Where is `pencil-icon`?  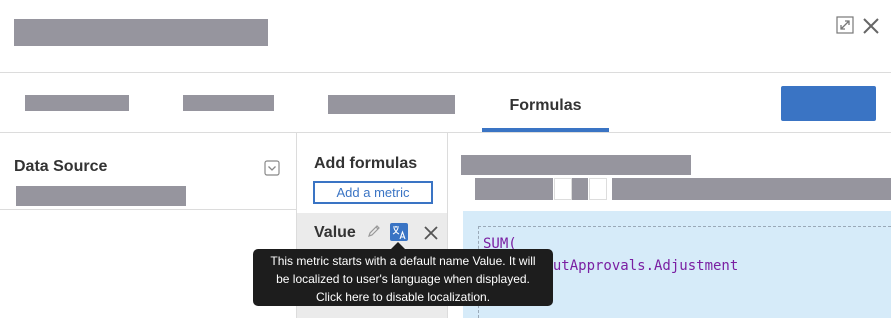
pencil-icon is located at coordinates (374, 231).